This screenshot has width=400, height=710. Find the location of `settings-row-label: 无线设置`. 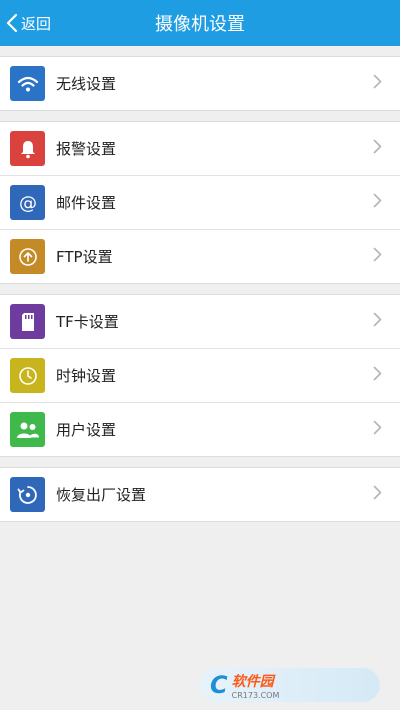

settings-row-label: 无线设置 is located at coordinates (86, 84).